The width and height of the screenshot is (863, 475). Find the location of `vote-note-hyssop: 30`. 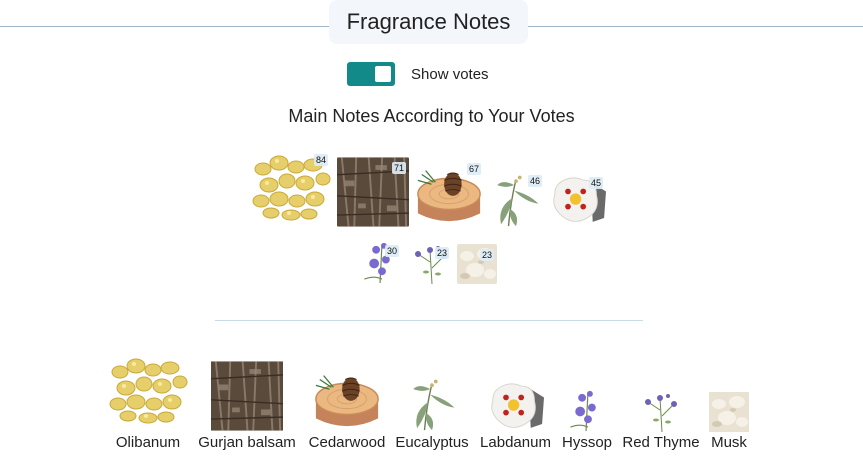

vote-note-hyssop: 30 is located at coordinates (381, 262).